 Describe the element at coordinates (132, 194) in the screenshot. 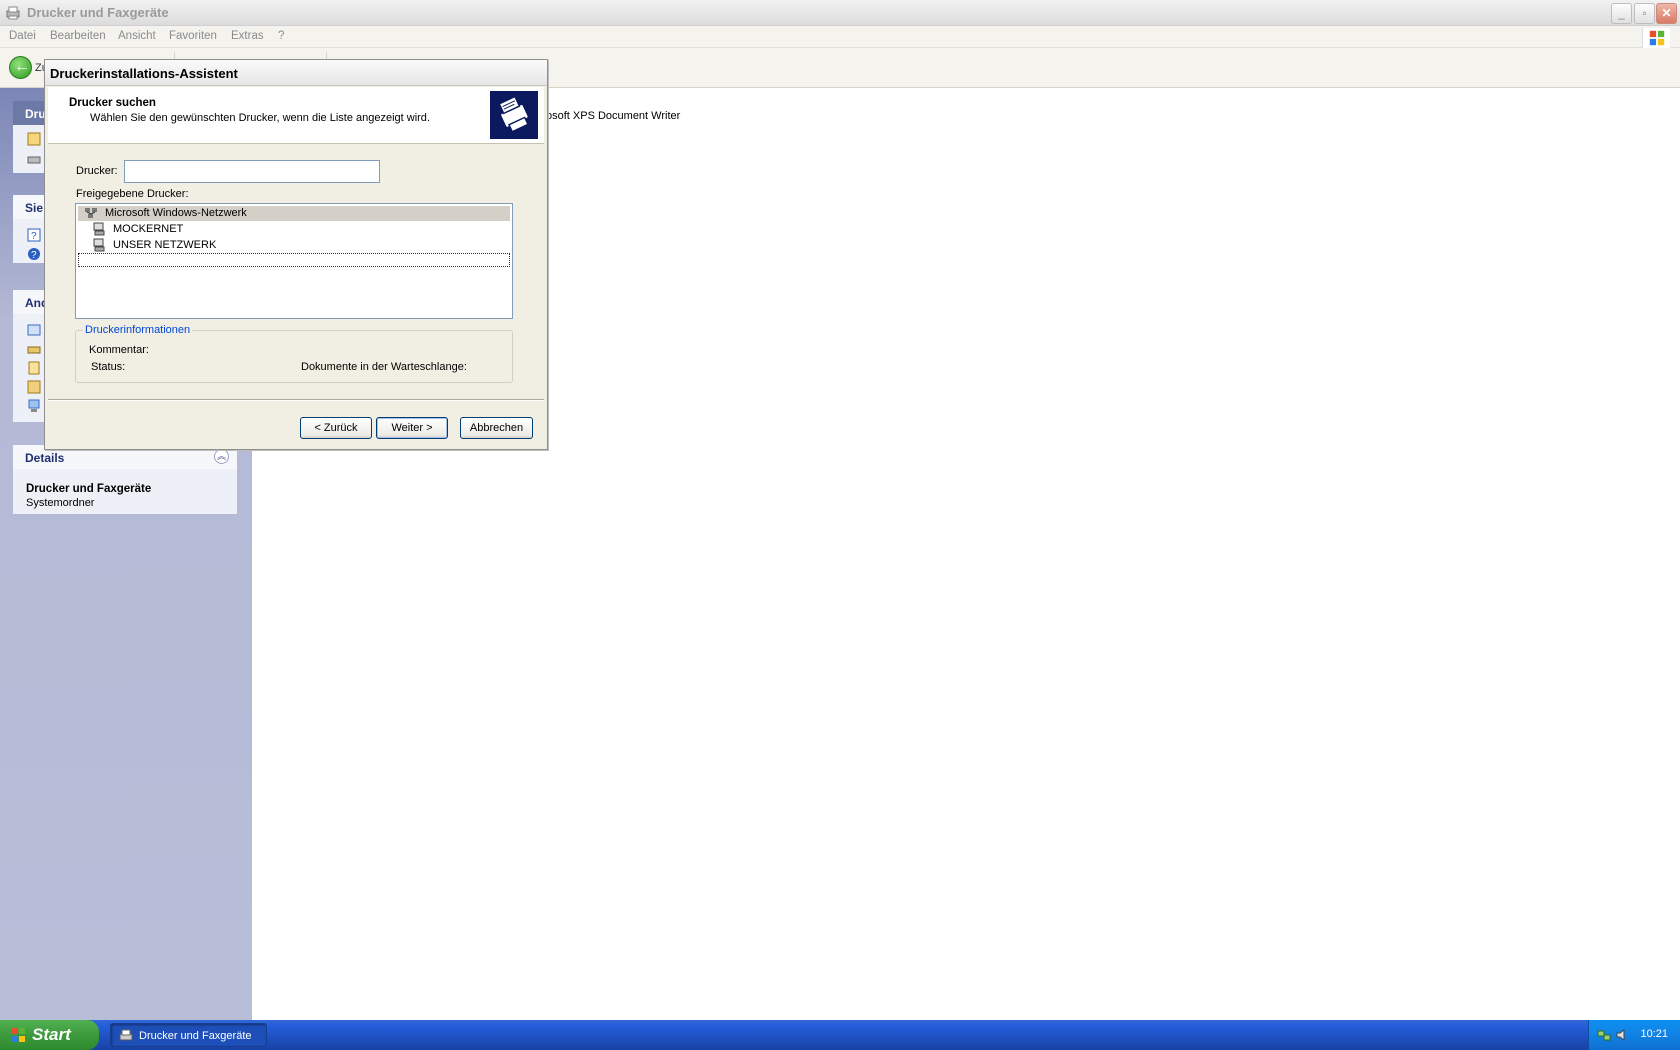

I see `shared-printers-label: Freigegebene Drucker:` at that location.